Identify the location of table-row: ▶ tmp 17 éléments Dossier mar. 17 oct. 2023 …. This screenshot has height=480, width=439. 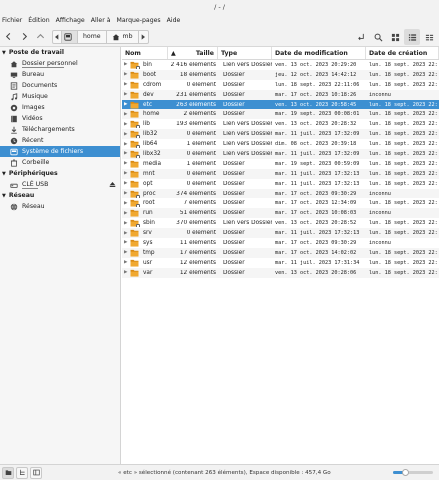
(280, 252).